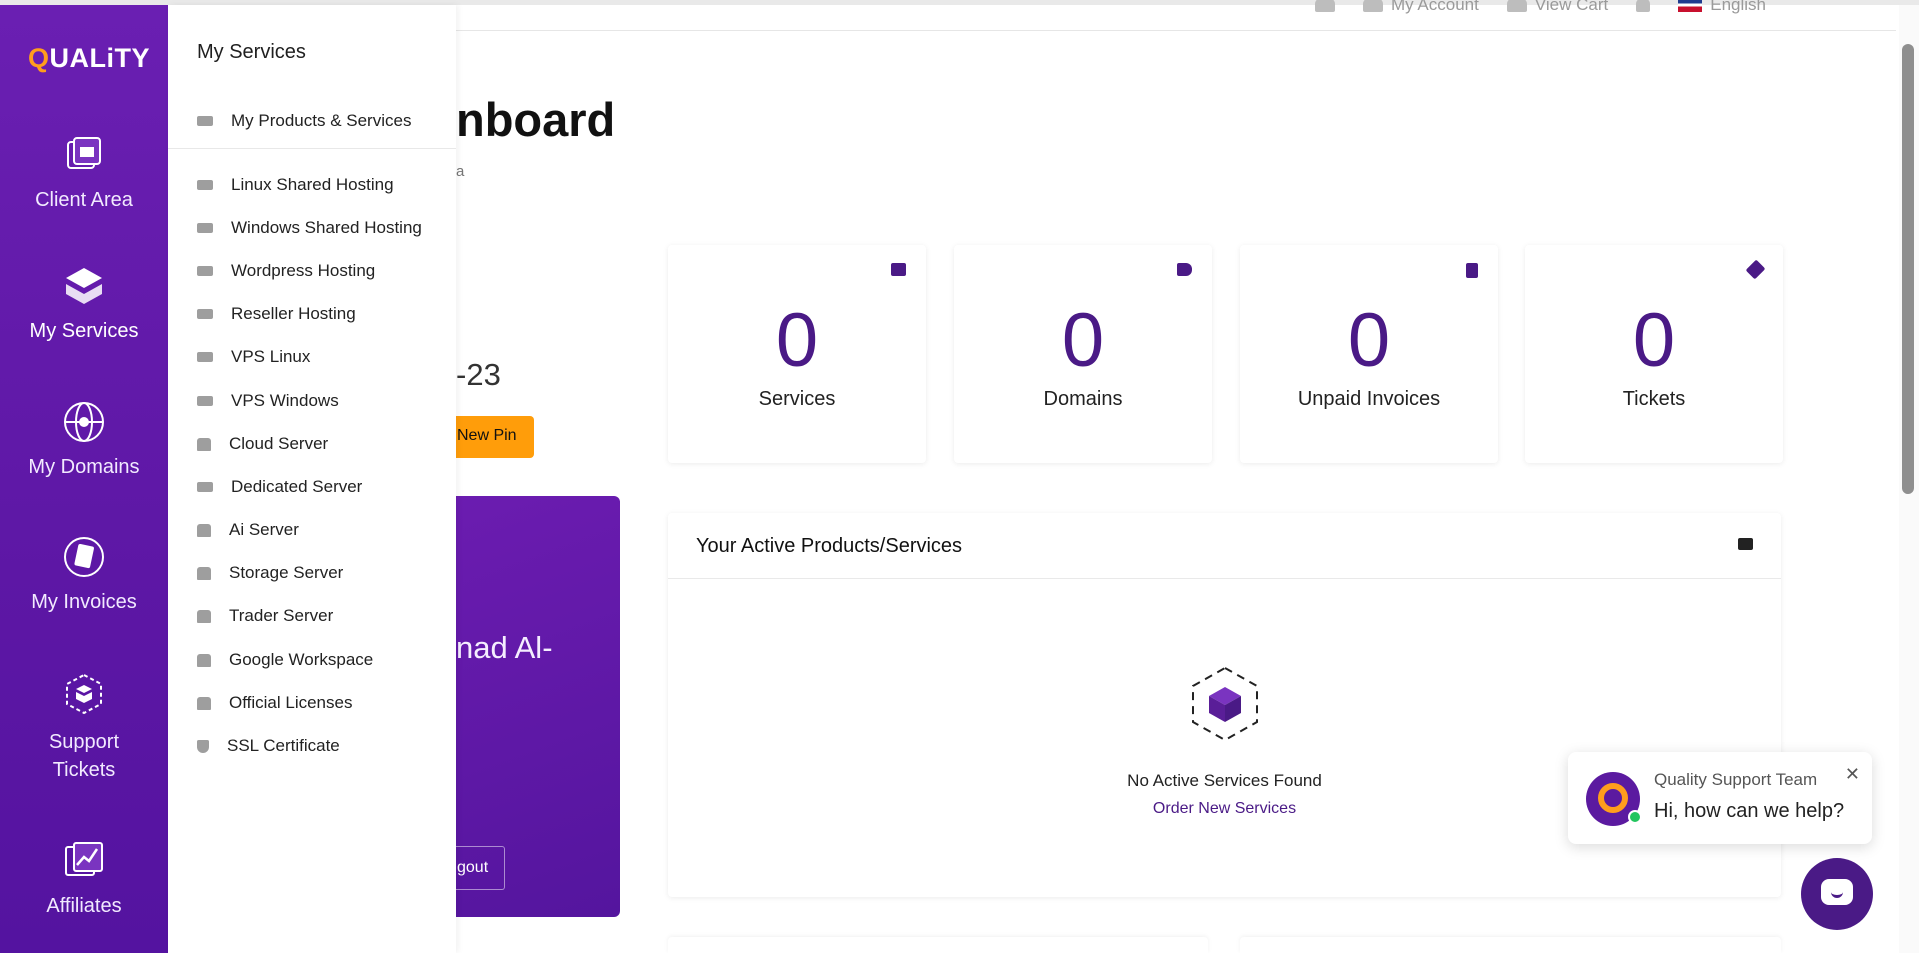 This screenshot has height=953, width=1919. I want to click on bottom-card-left, so click(938, 945).